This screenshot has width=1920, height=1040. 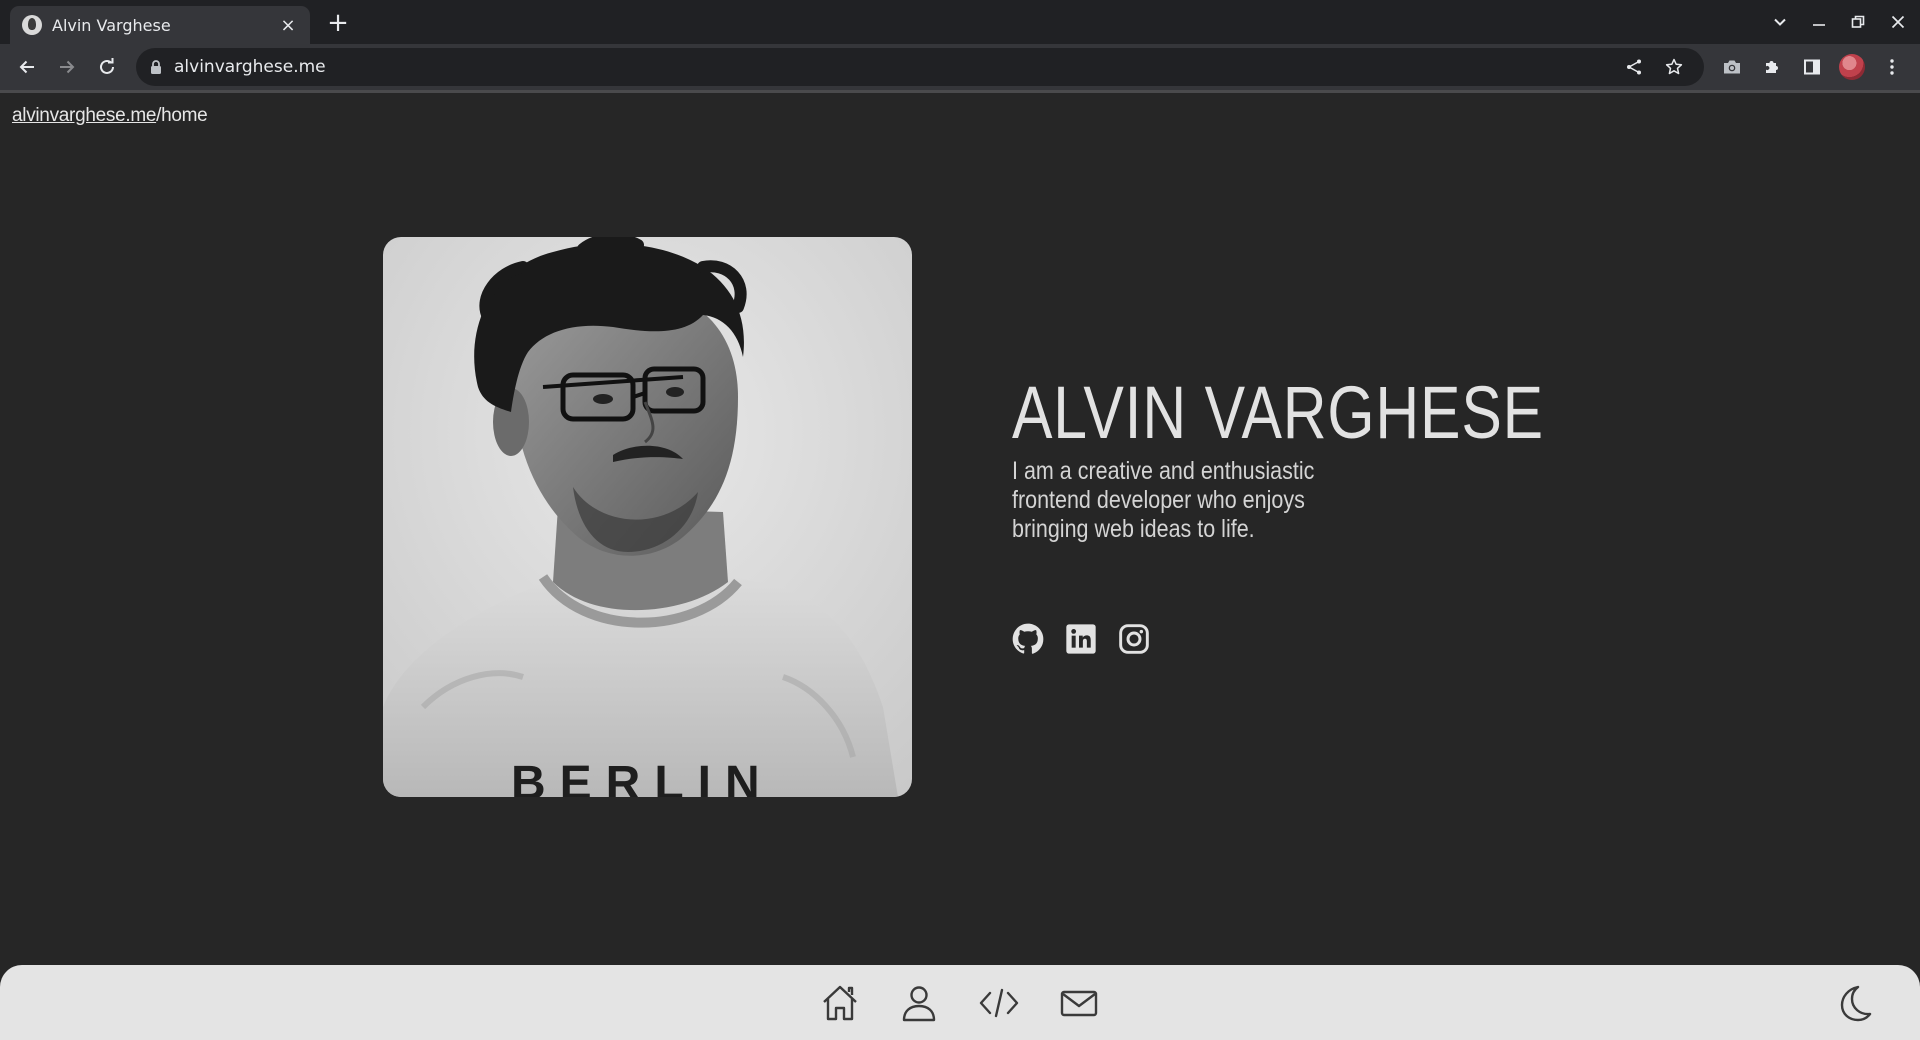 I want to click on lock-icon, so click(x=156, y=67).